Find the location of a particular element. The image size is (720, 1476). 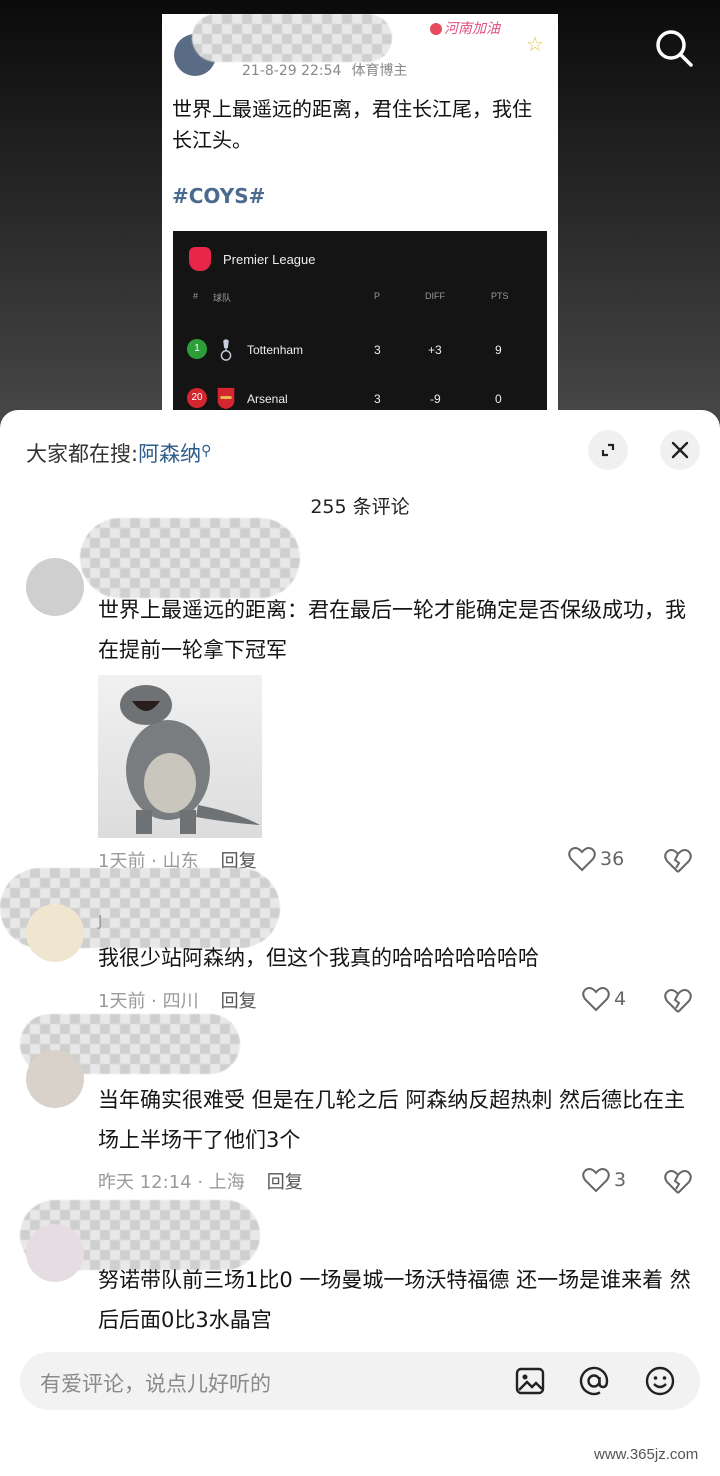

comment-input: 有爱评论，说点儿好听的 is located at coordinates (360, 1381).